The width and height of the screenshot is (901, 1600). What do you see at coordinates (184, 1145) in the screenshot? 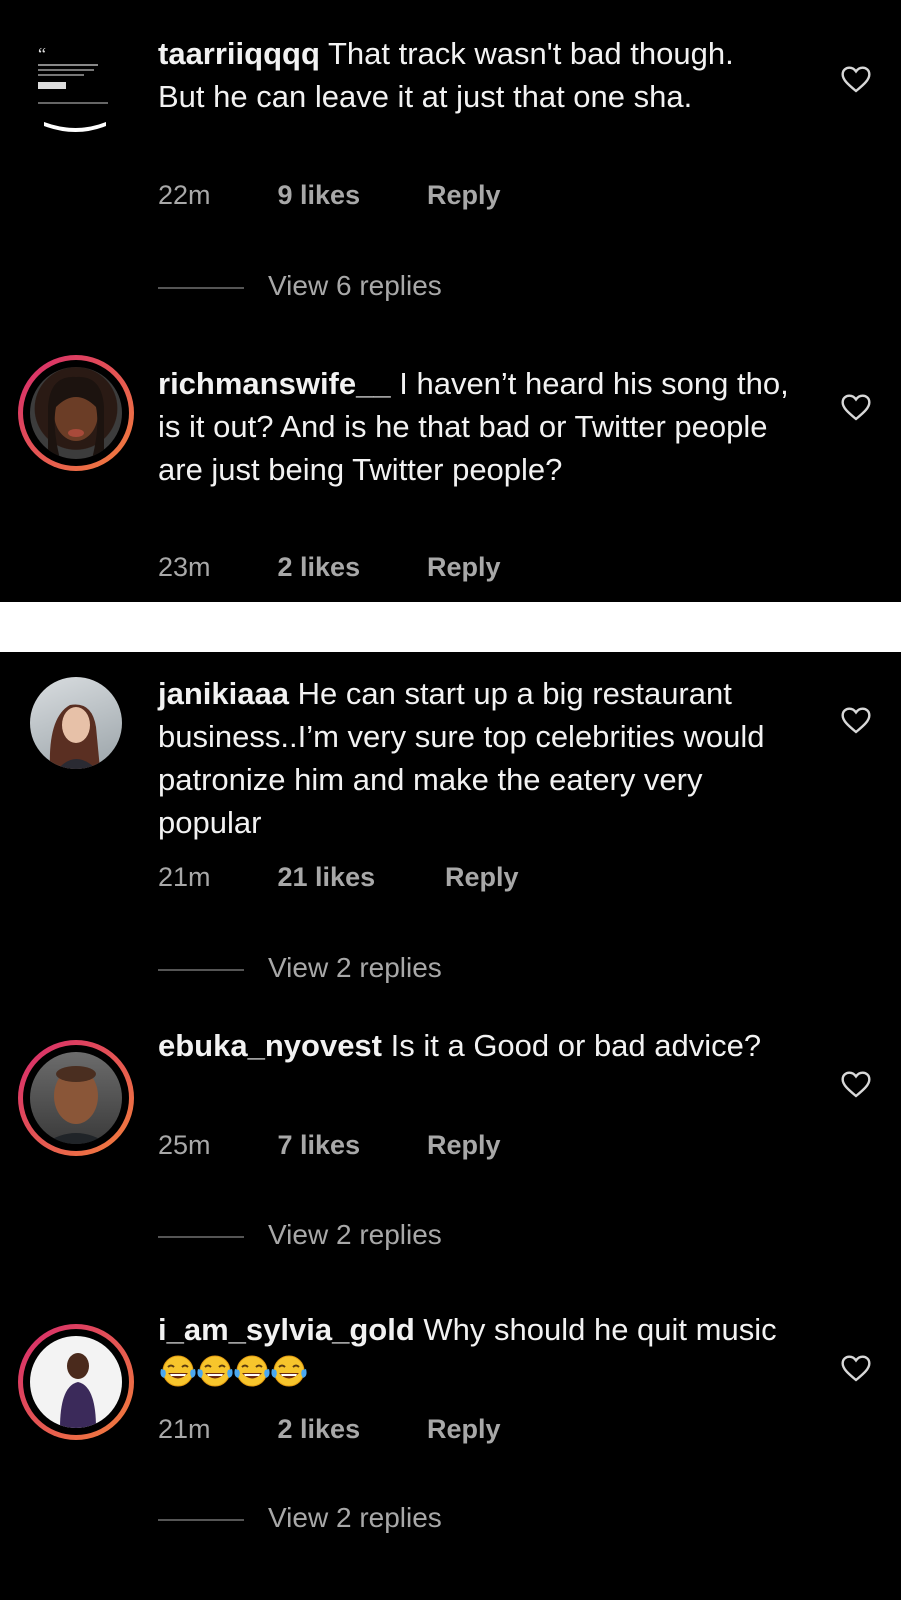
I see `comment-time: 25m` at bounding box center [184, 1145].